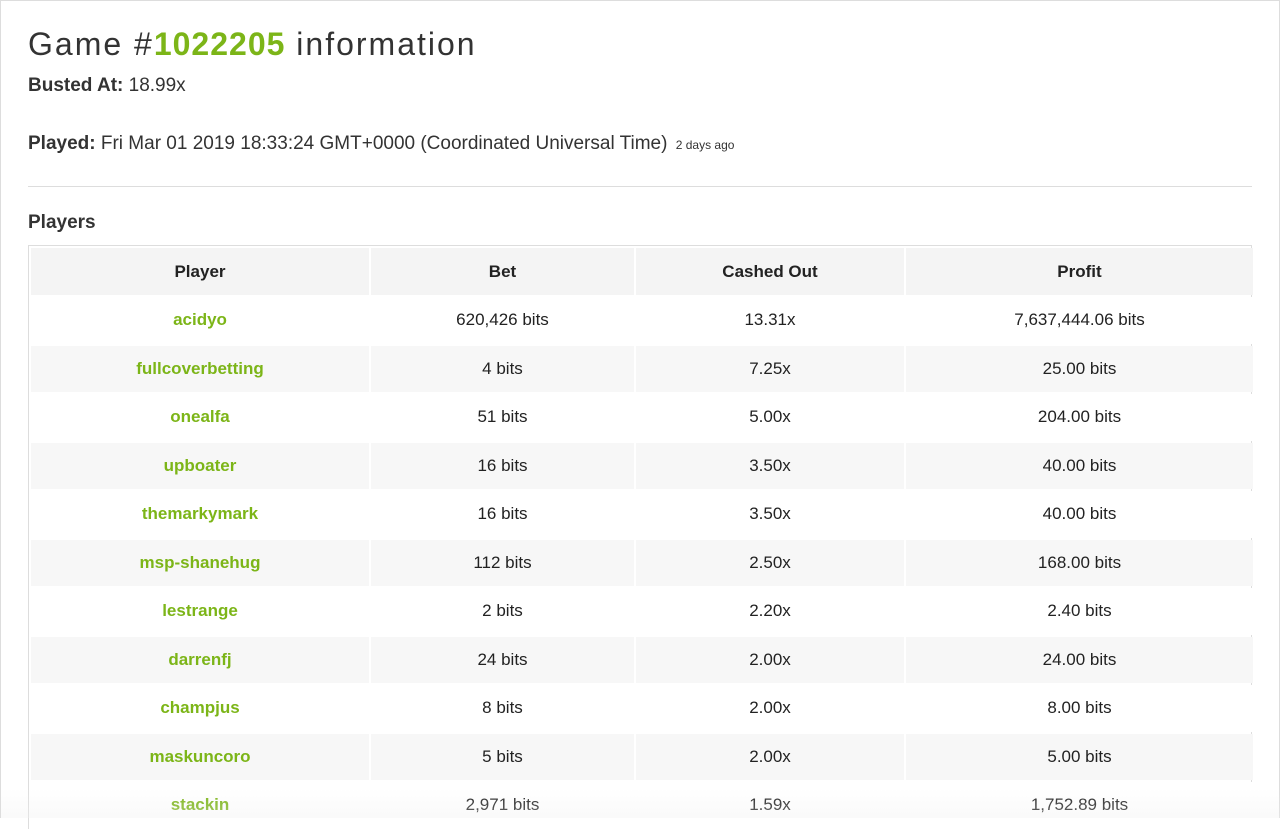  I want to click on table-row: maskuncoro 5 bits 2.00x 5.00 bits, so click(642, 756).